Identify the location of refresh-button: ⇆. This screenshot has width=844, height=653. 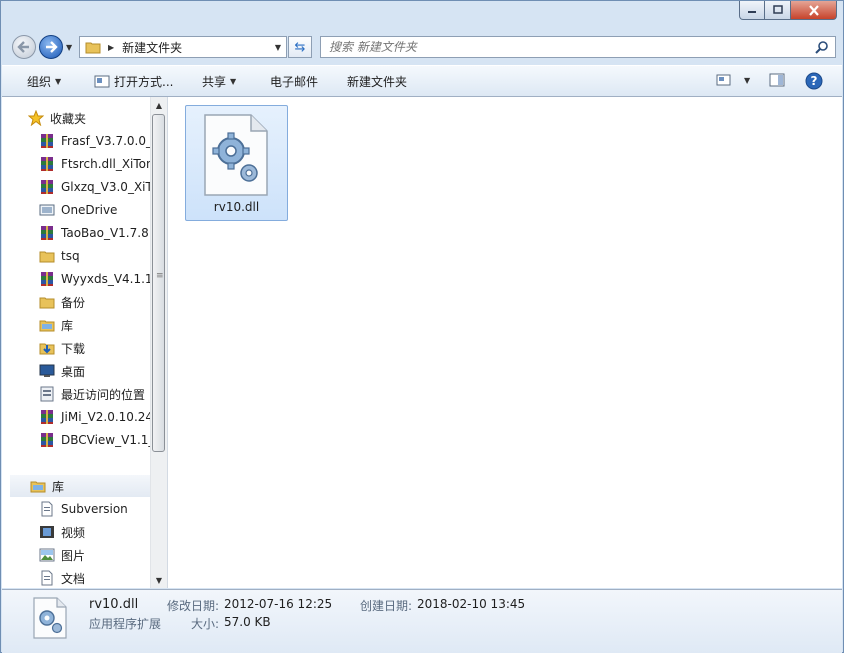
(300, 47).